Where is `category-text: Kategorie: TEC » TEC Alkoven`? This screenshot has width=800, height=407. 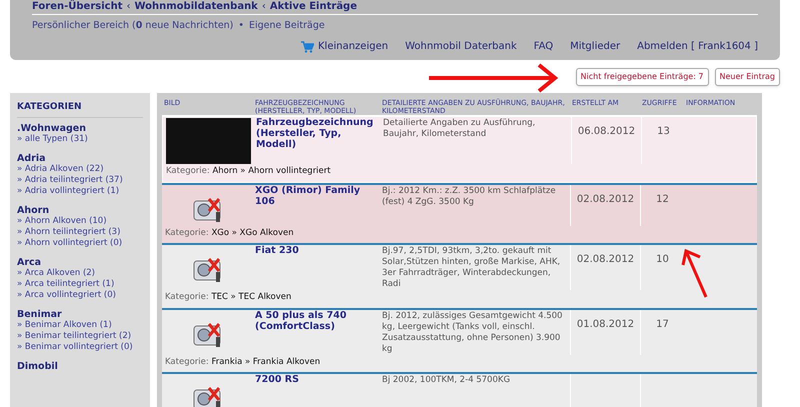
category-text: Kategorie: TEC » TEC Alkoven is located at coordinates (228, 297).